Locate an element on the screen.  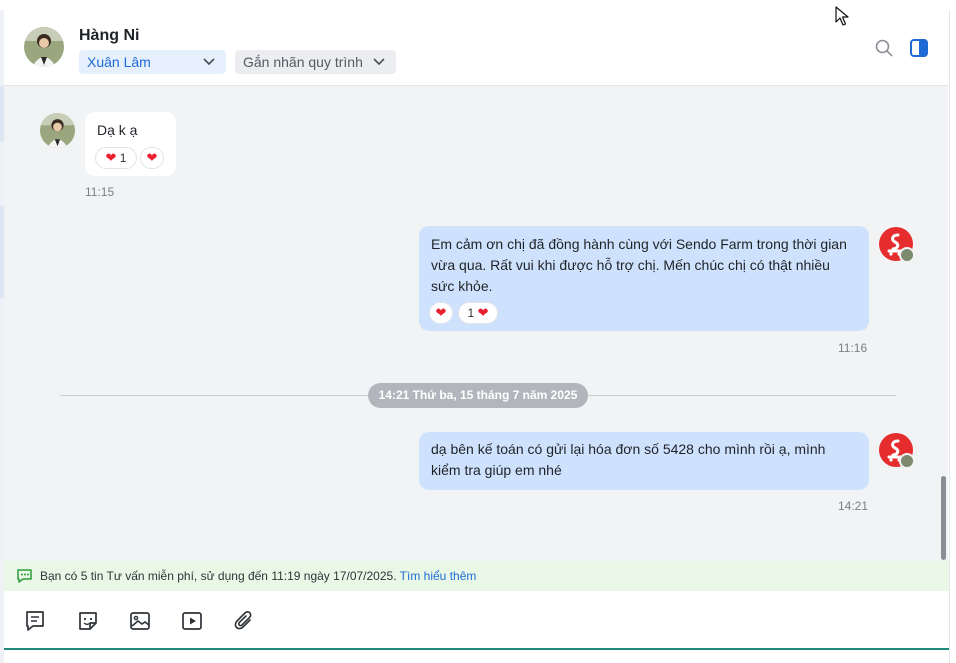
composer-toolbar is located at coordinates (477, 620).